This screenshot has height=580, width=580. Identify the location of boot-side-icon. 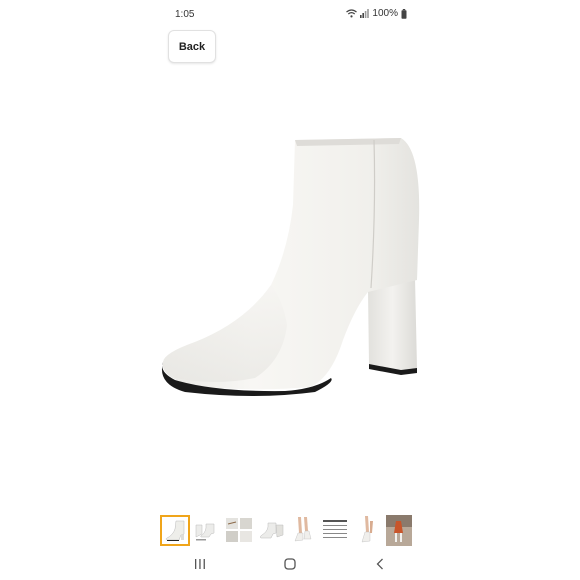
(271, 530).